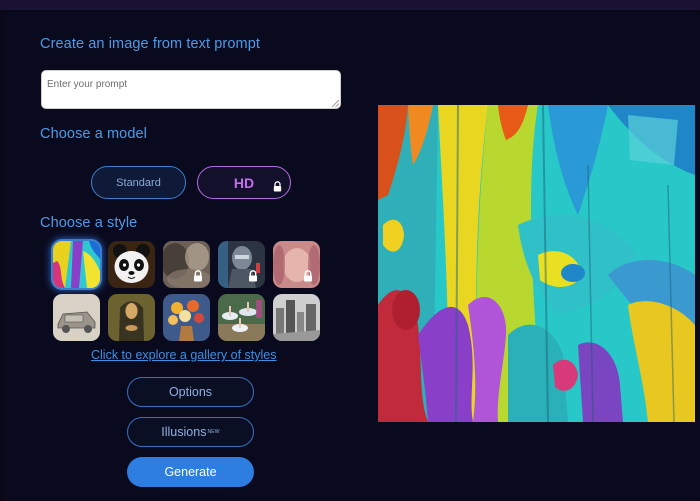  I want to click on panda-thumbnail-image, so click(131, 264).